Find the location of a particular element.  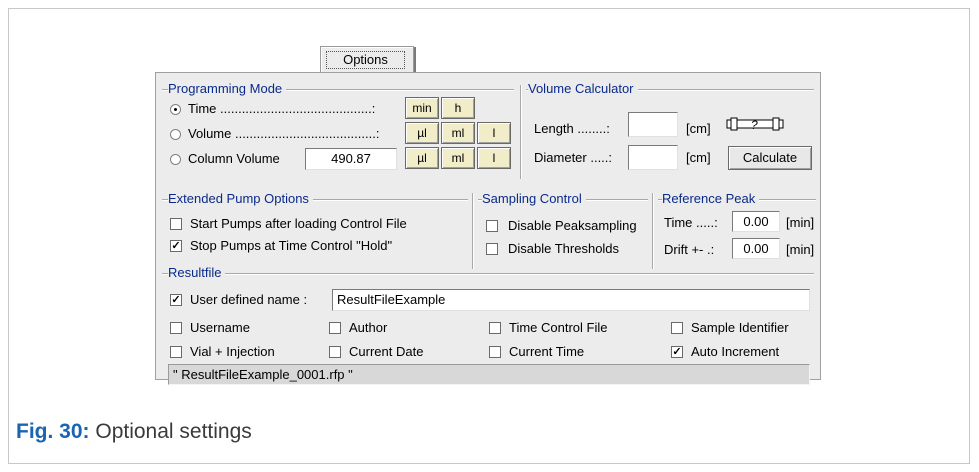

result-name-field: ResultFileExample is located at coordinates (571, 300).